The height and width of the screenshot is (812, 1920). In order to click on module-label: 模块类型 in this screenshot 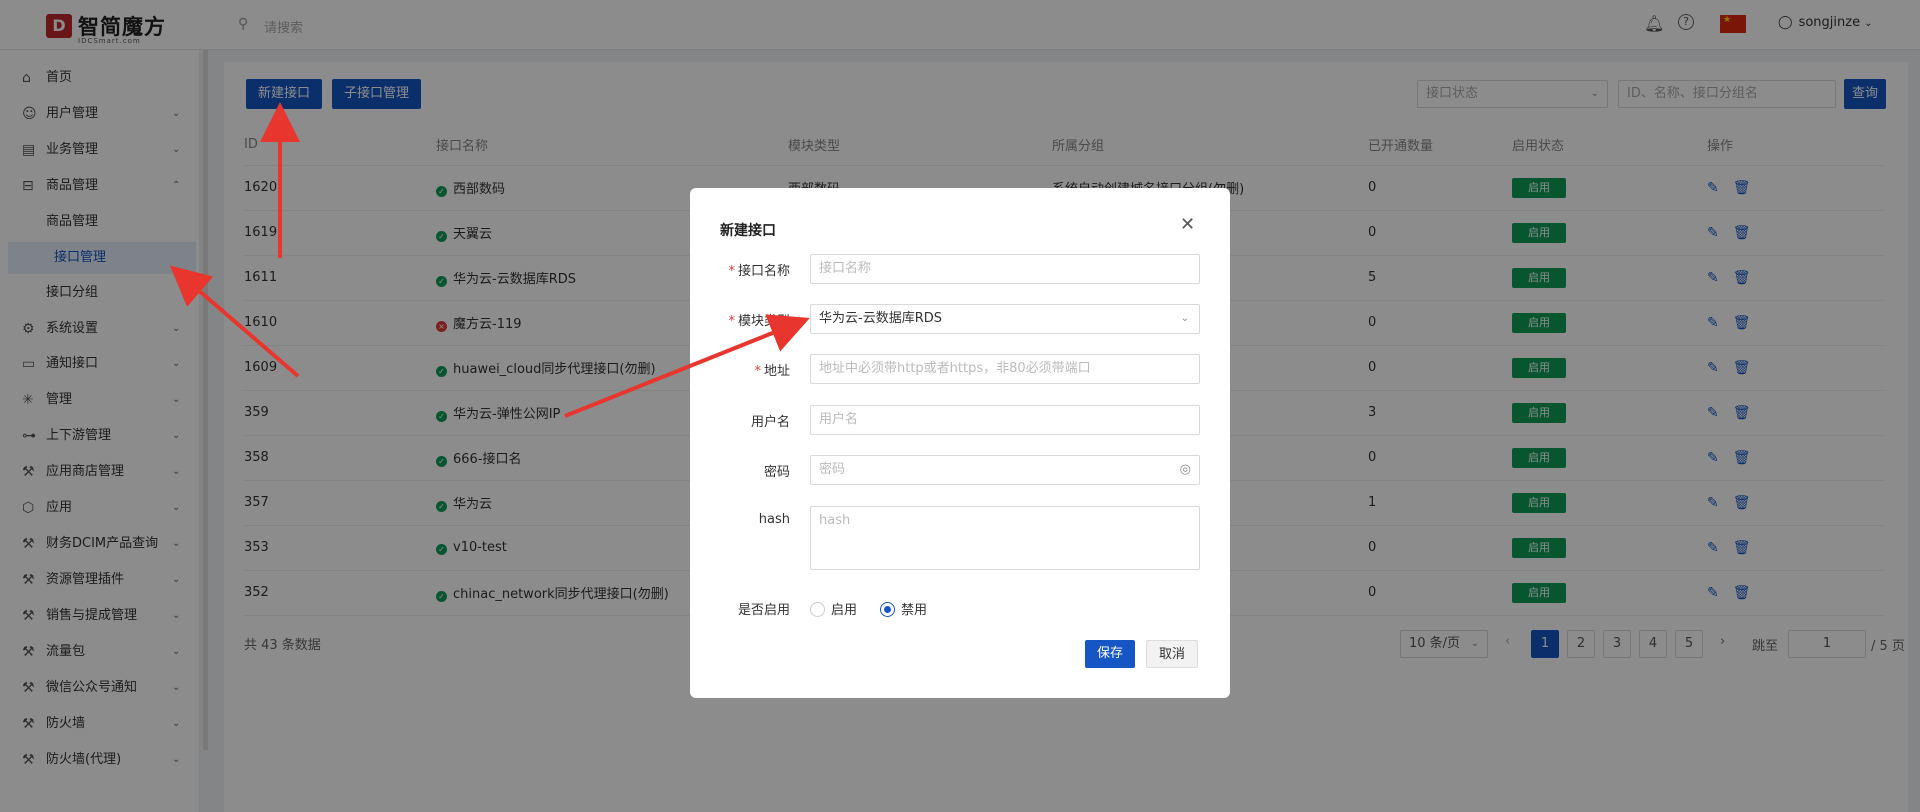, I will do `click(763, 321)`.